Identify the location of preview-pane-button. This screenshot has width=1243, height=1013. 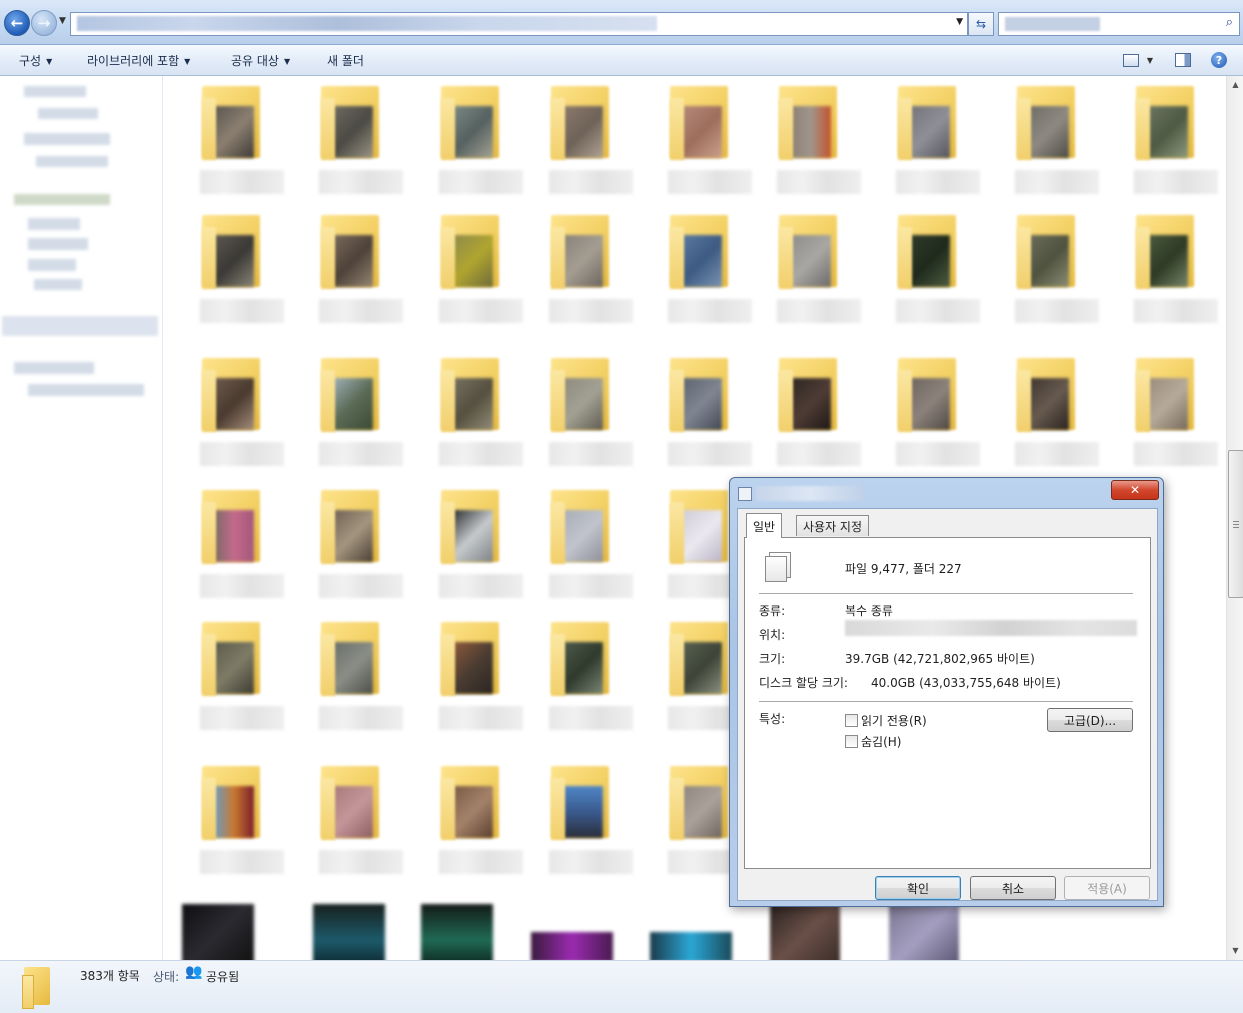
(1183, 60).